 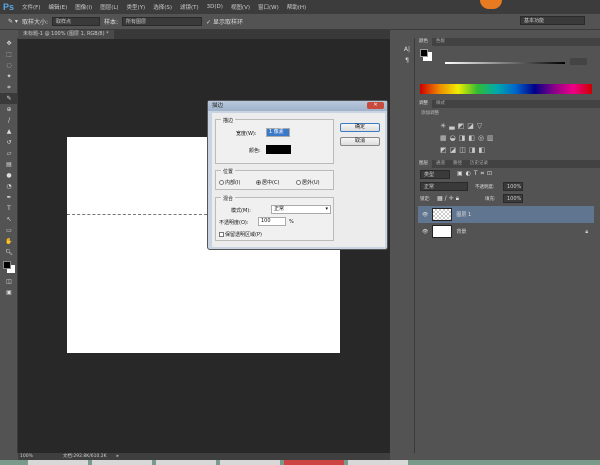 What do you see at coordinates (26, 456) in the screenshot?
I see `zoom-level: 100%` at bounding box center [26, 456].